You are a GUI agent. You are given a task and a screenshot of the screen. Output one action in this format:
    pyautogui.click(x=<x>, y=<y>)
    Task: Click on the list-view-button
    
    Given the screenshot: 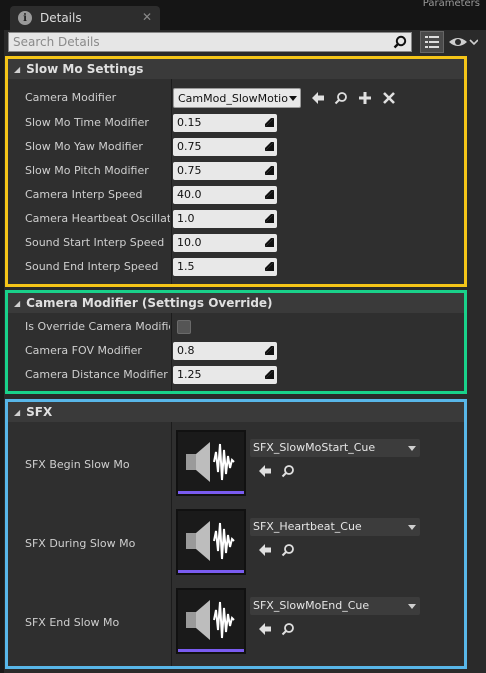 What is the action you would take?
    pyautogui.click(x=432, y=42)
    